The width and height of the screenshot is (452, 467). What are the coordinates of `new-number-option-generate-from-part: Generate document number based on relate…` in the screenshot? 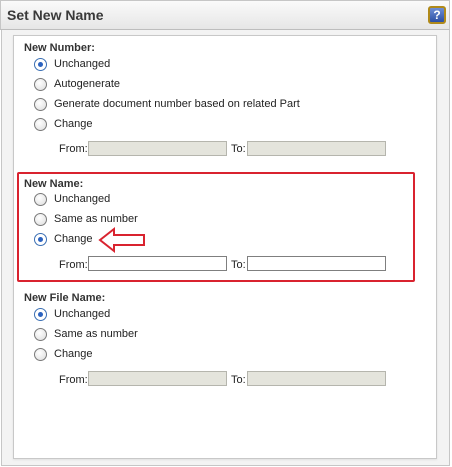 It's located at (167, 104).